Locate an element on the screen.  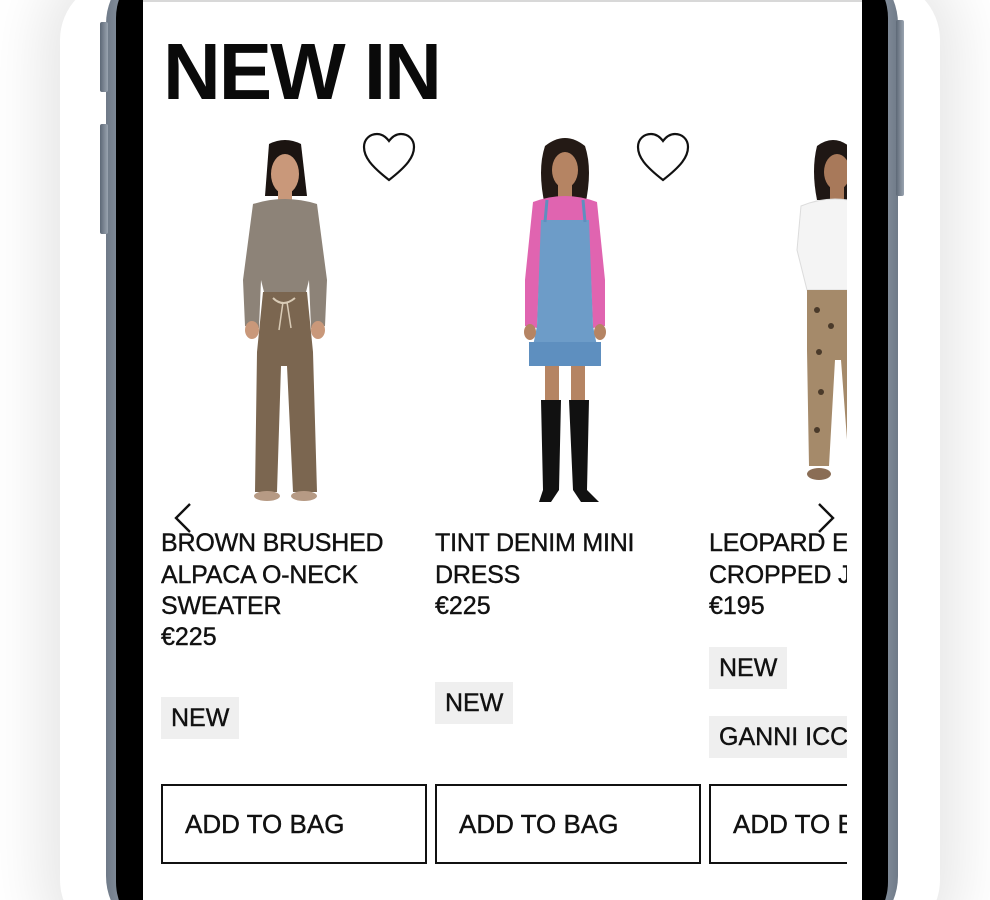
collection-badge: GANNI ICC is located at coordinates (778, 737).